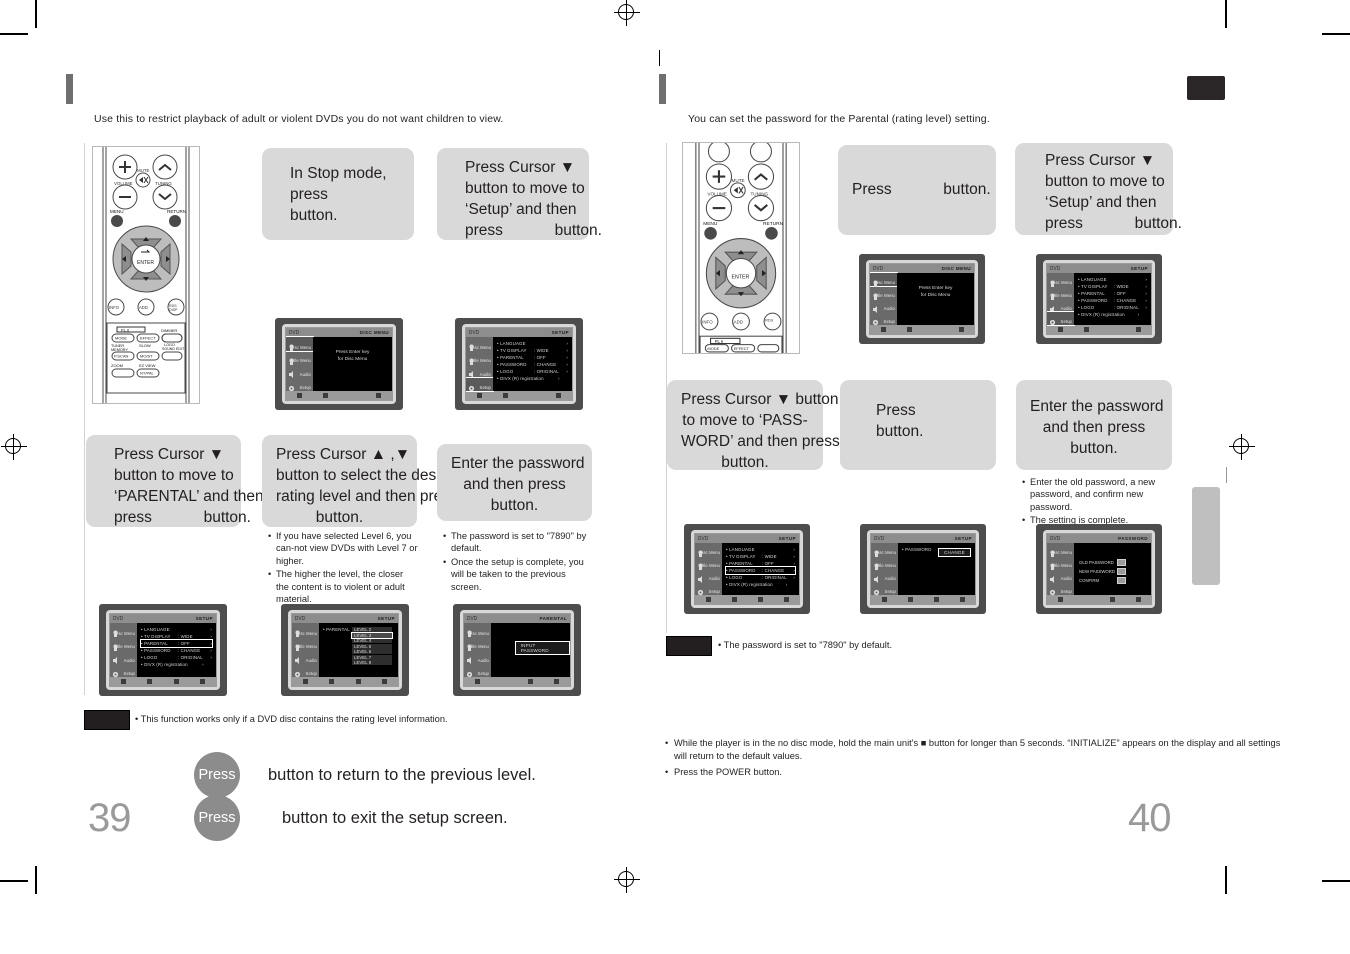 The height and width of the screenshot is (954, 1350). Describe the element at coordinates (1121, 571) in the screenshot. I see `new-password-input` at that location.